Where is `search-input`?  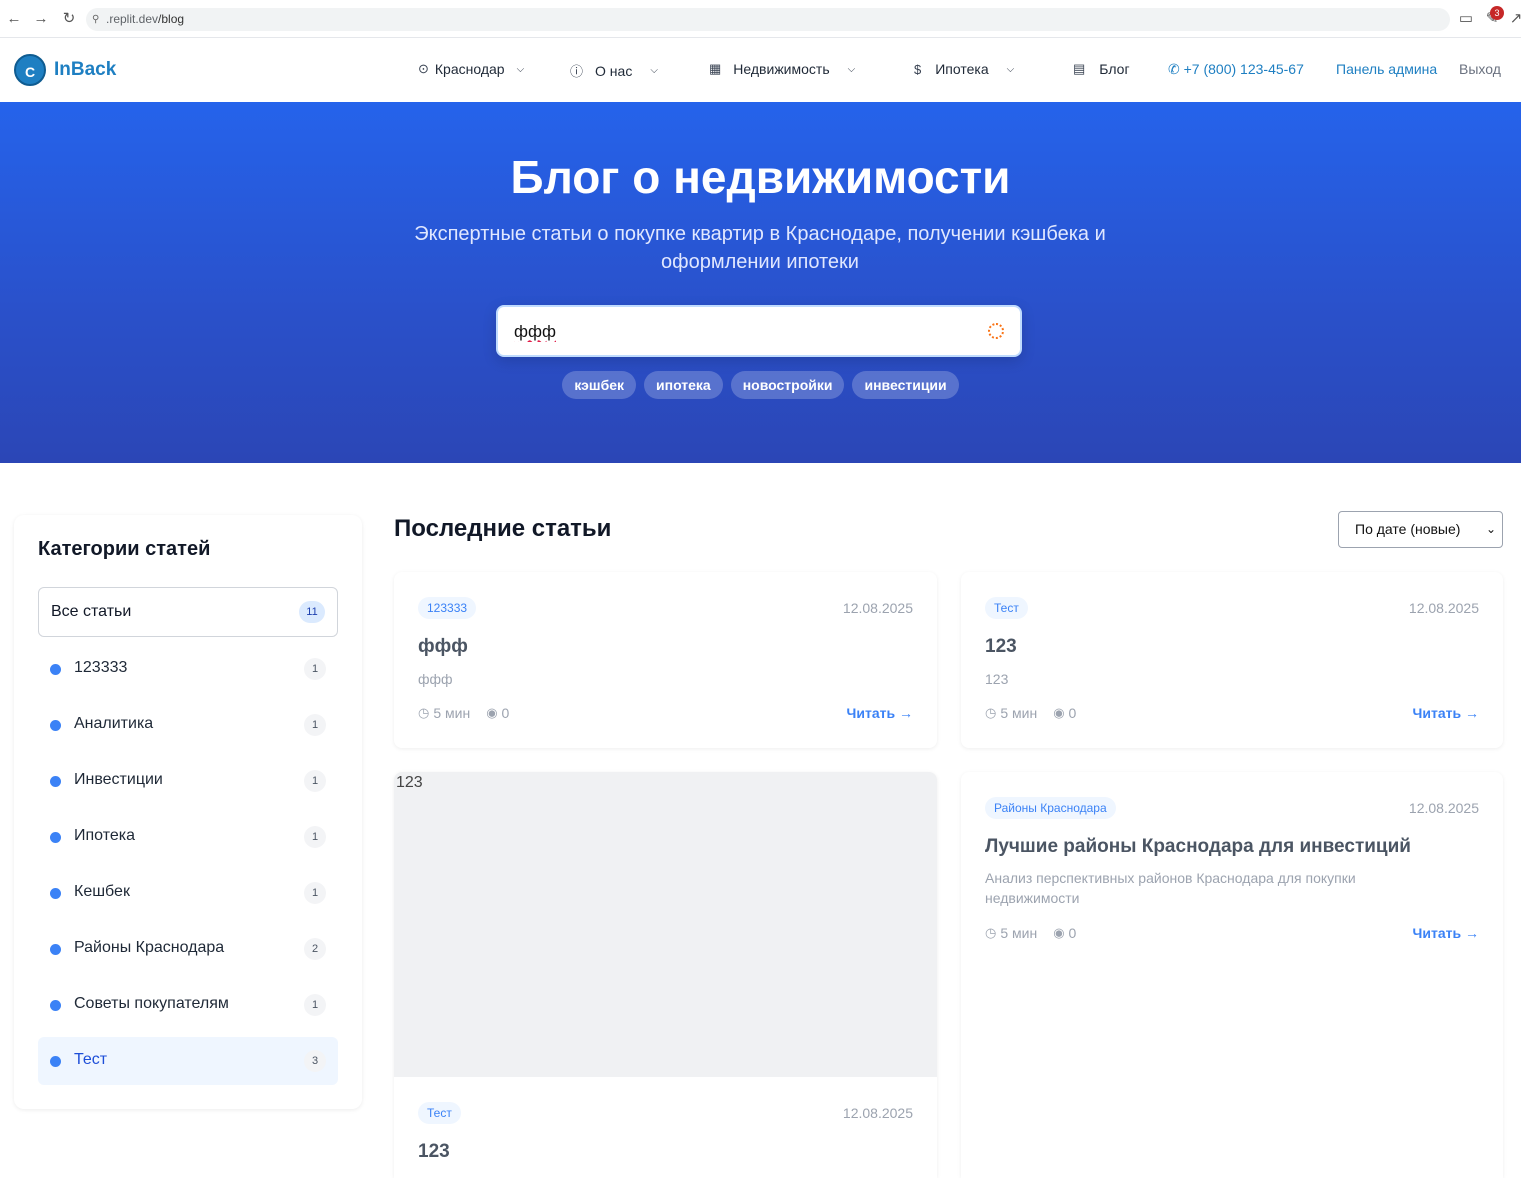 search-input is located at coordinates (734, 332).